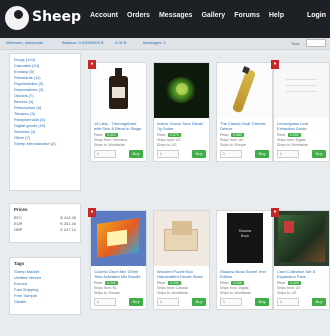  Describe the element at coordinates (213, 15) in the screenshot. I see `nav-gallery: Gallery` at that location.